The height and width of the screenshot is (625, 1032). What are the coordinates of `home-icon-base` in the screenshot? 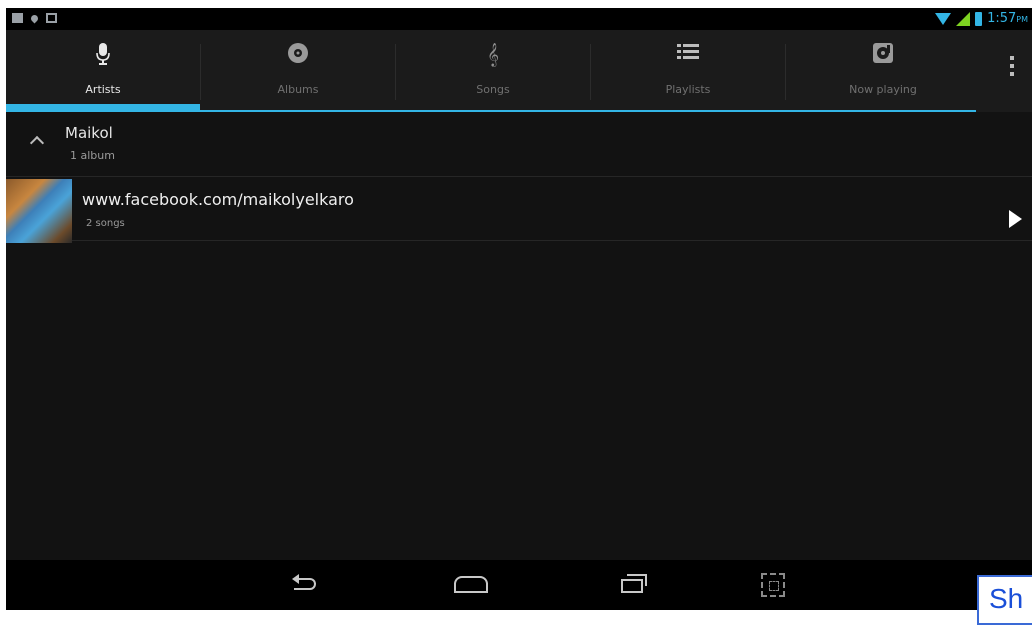 It's located at (471, 588).